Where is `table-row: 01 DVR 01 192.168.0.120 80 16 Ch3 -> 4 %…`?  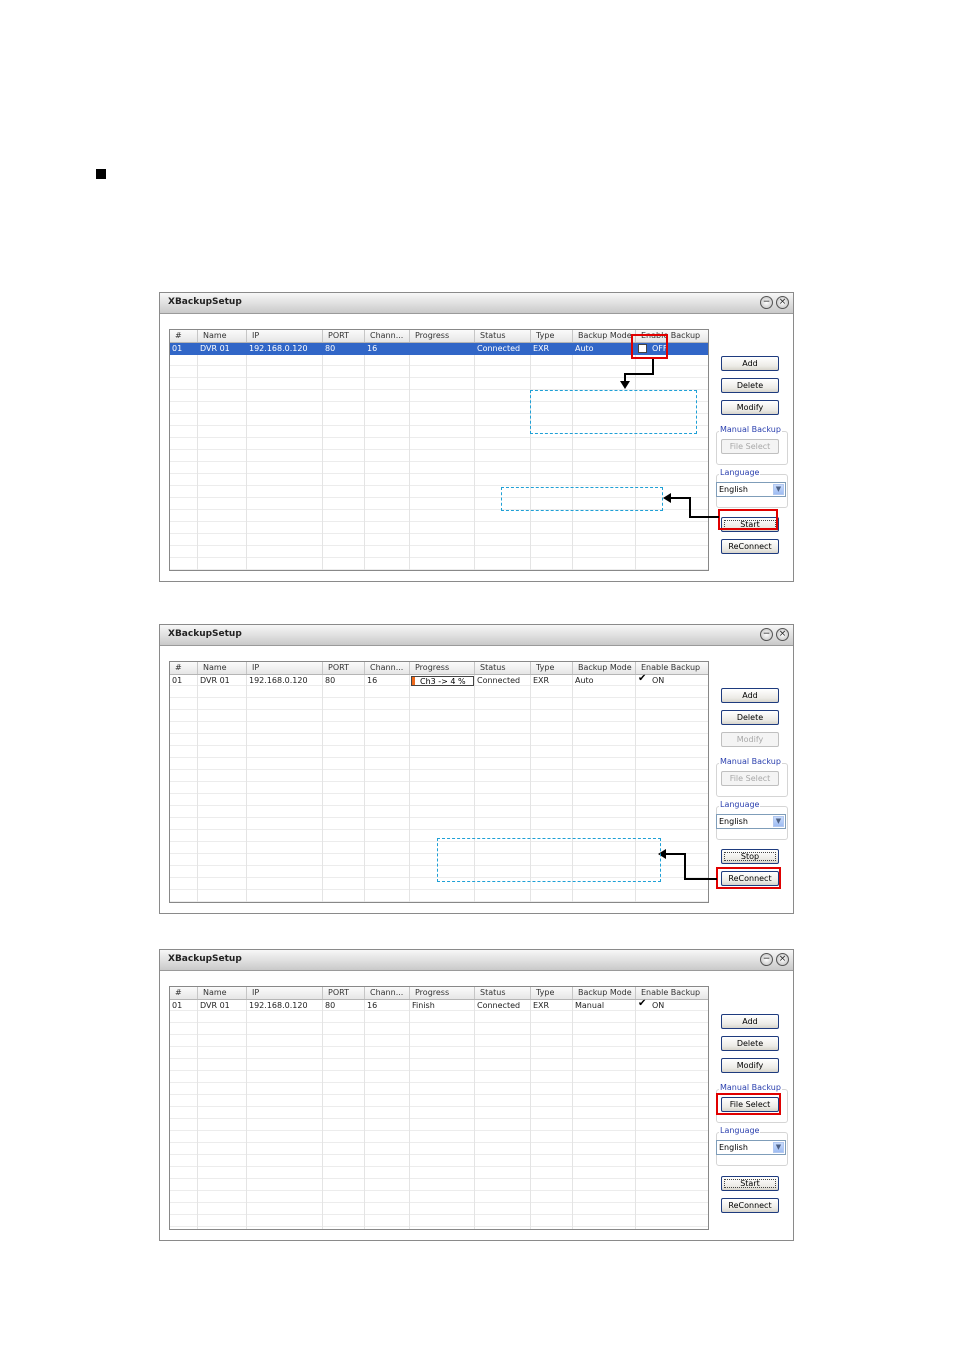 table-row: 01 DVR 01 192.168.0.120 80 16 Ch3 -> 4 %… is located at coordinates (439, 680).